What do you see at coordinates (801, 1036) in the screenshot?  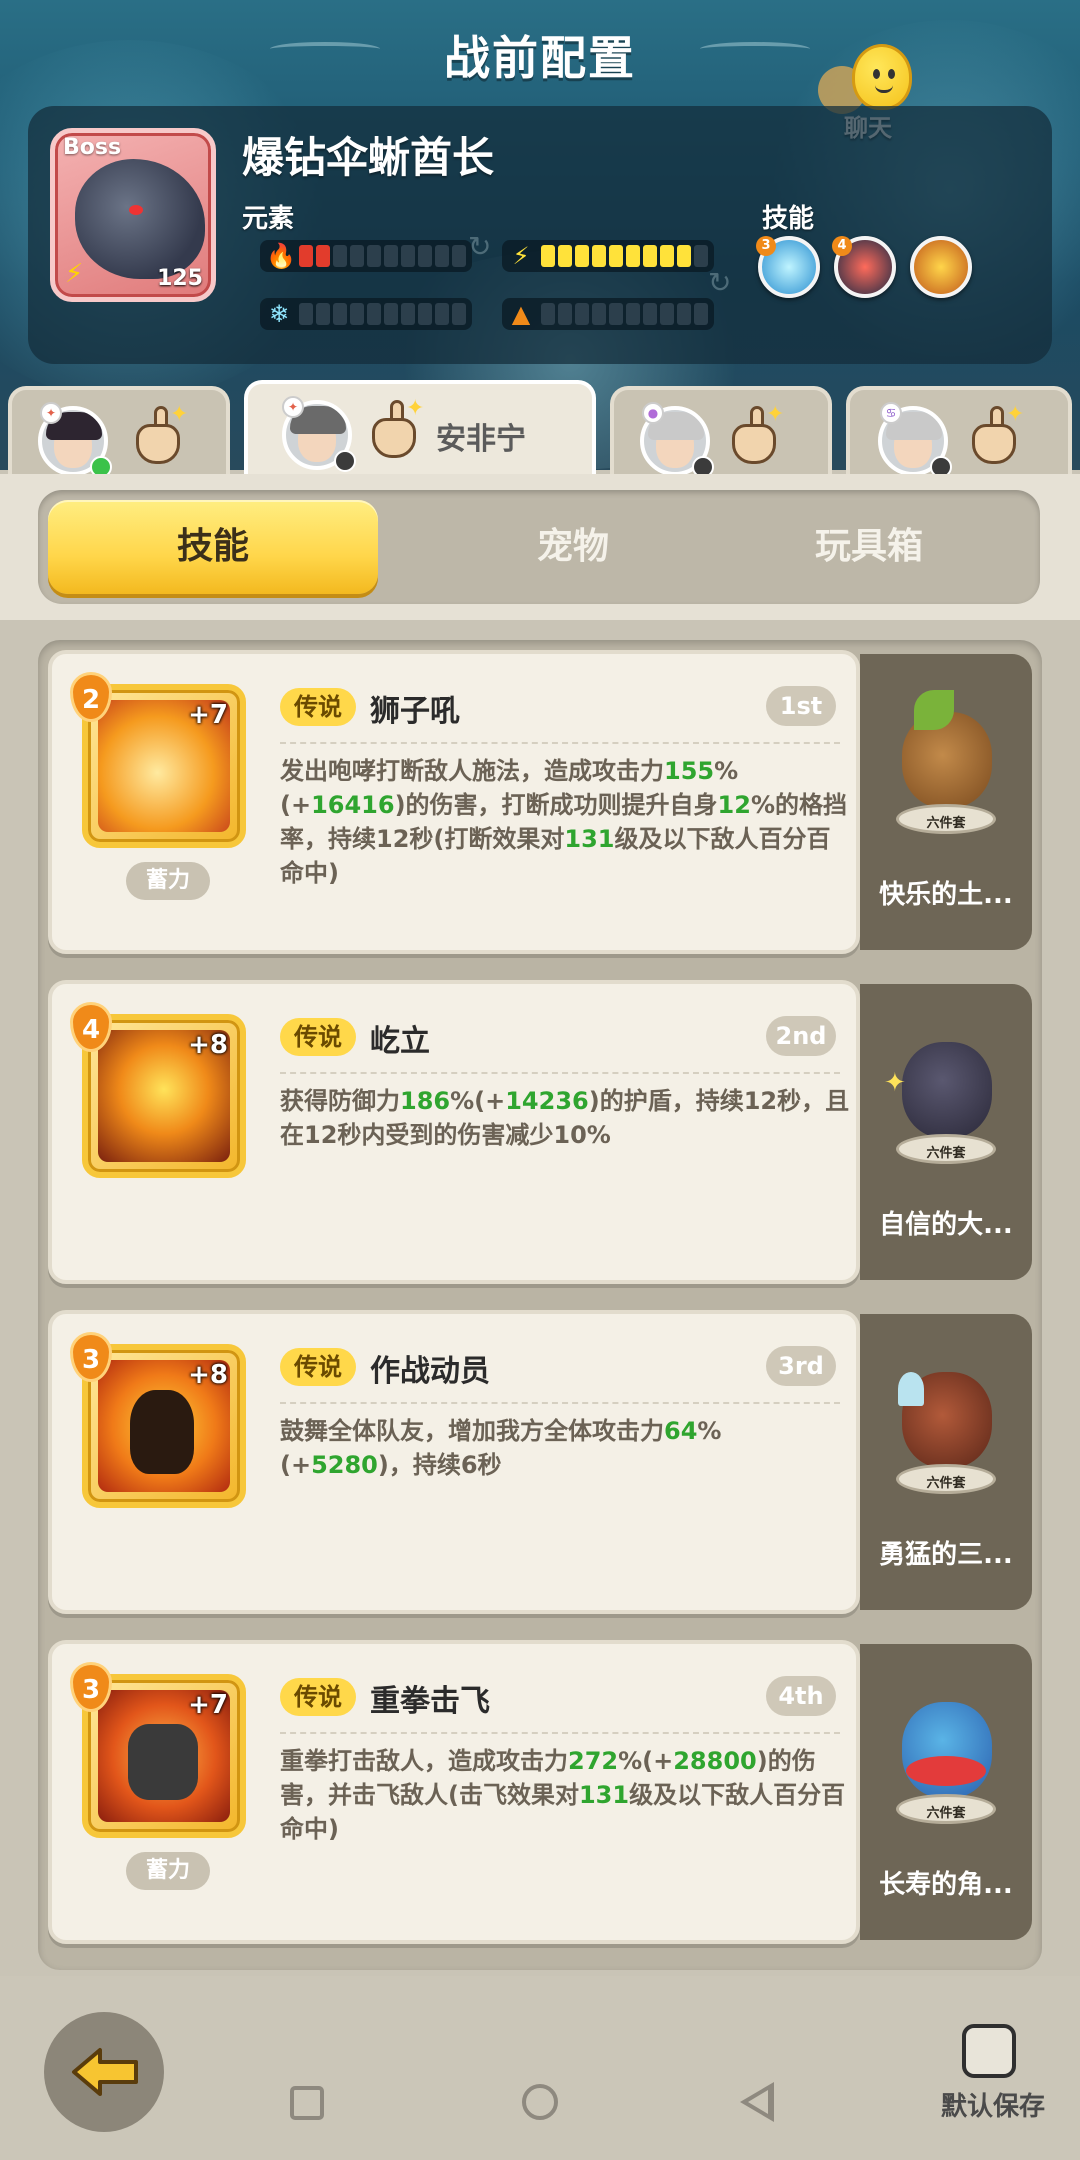 I see `skill-order: 2nd` at bounding box center [801, 1036].